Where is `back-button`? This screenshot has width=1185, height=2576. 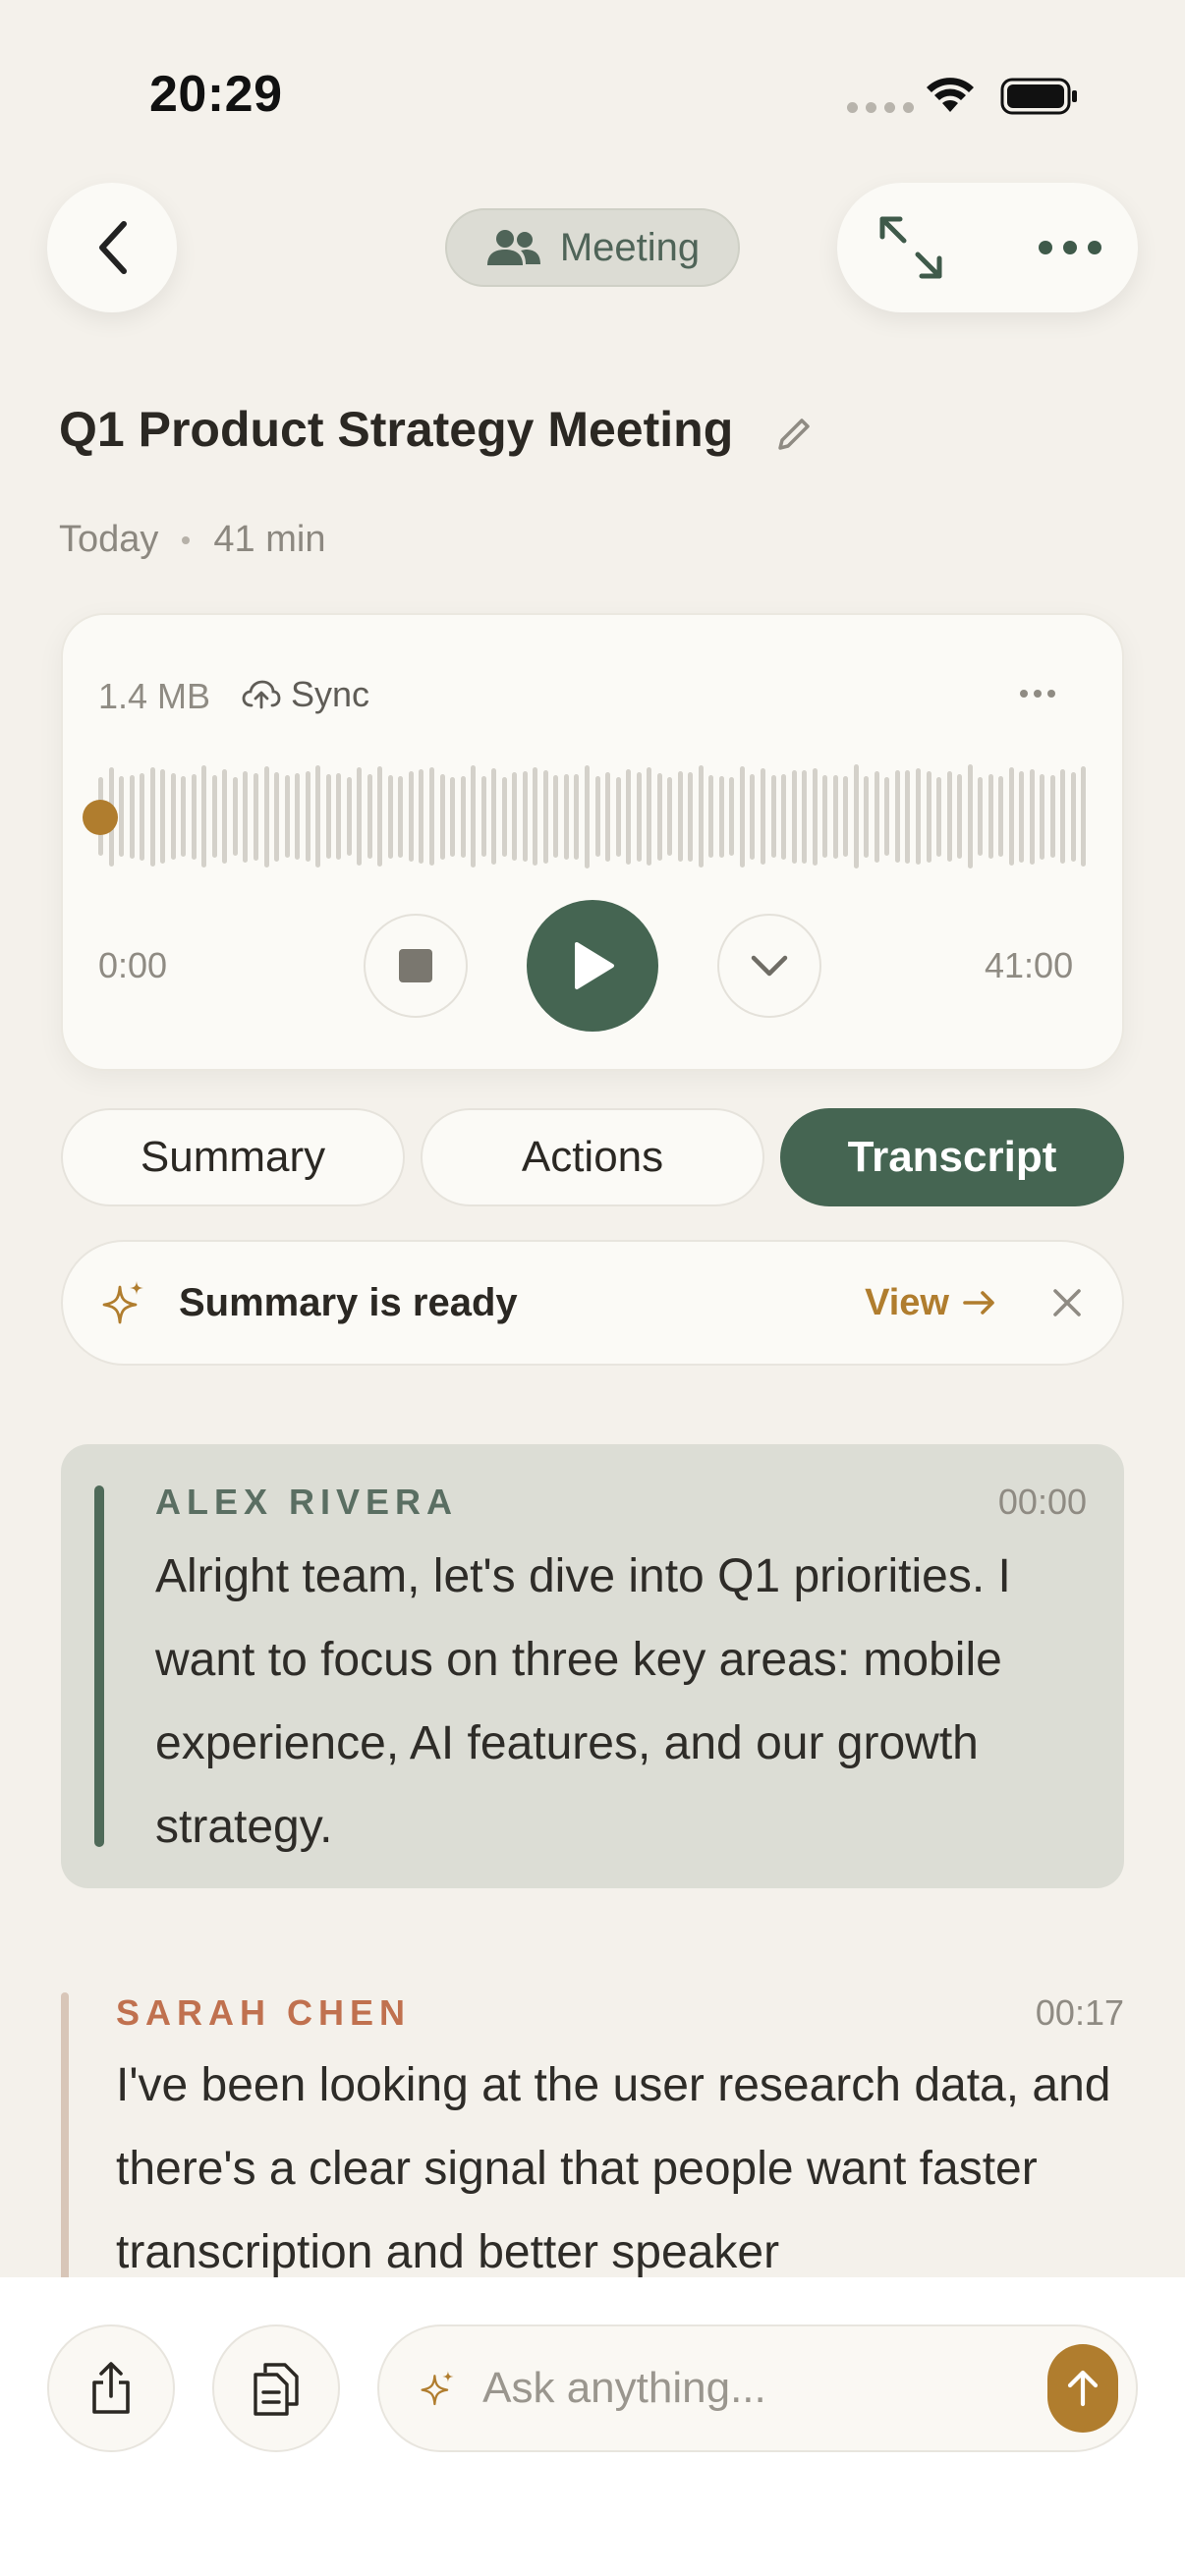 back-button is located at coordinates (112, 247).